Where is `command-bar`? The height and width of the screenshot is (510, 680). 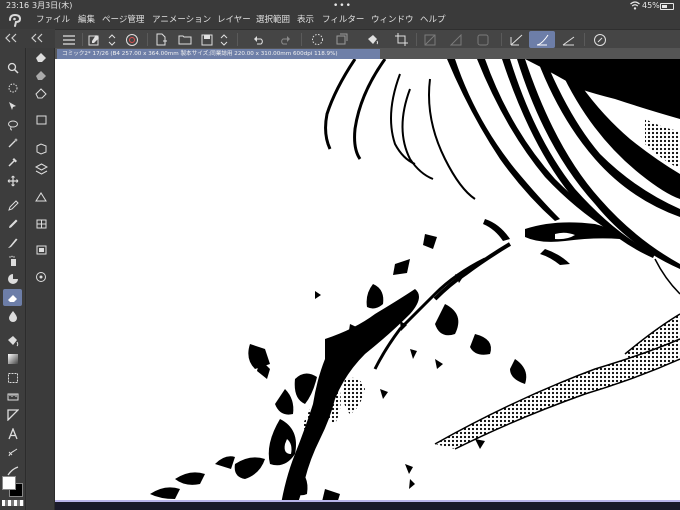 command-bar is located at coordinates (367, 38).